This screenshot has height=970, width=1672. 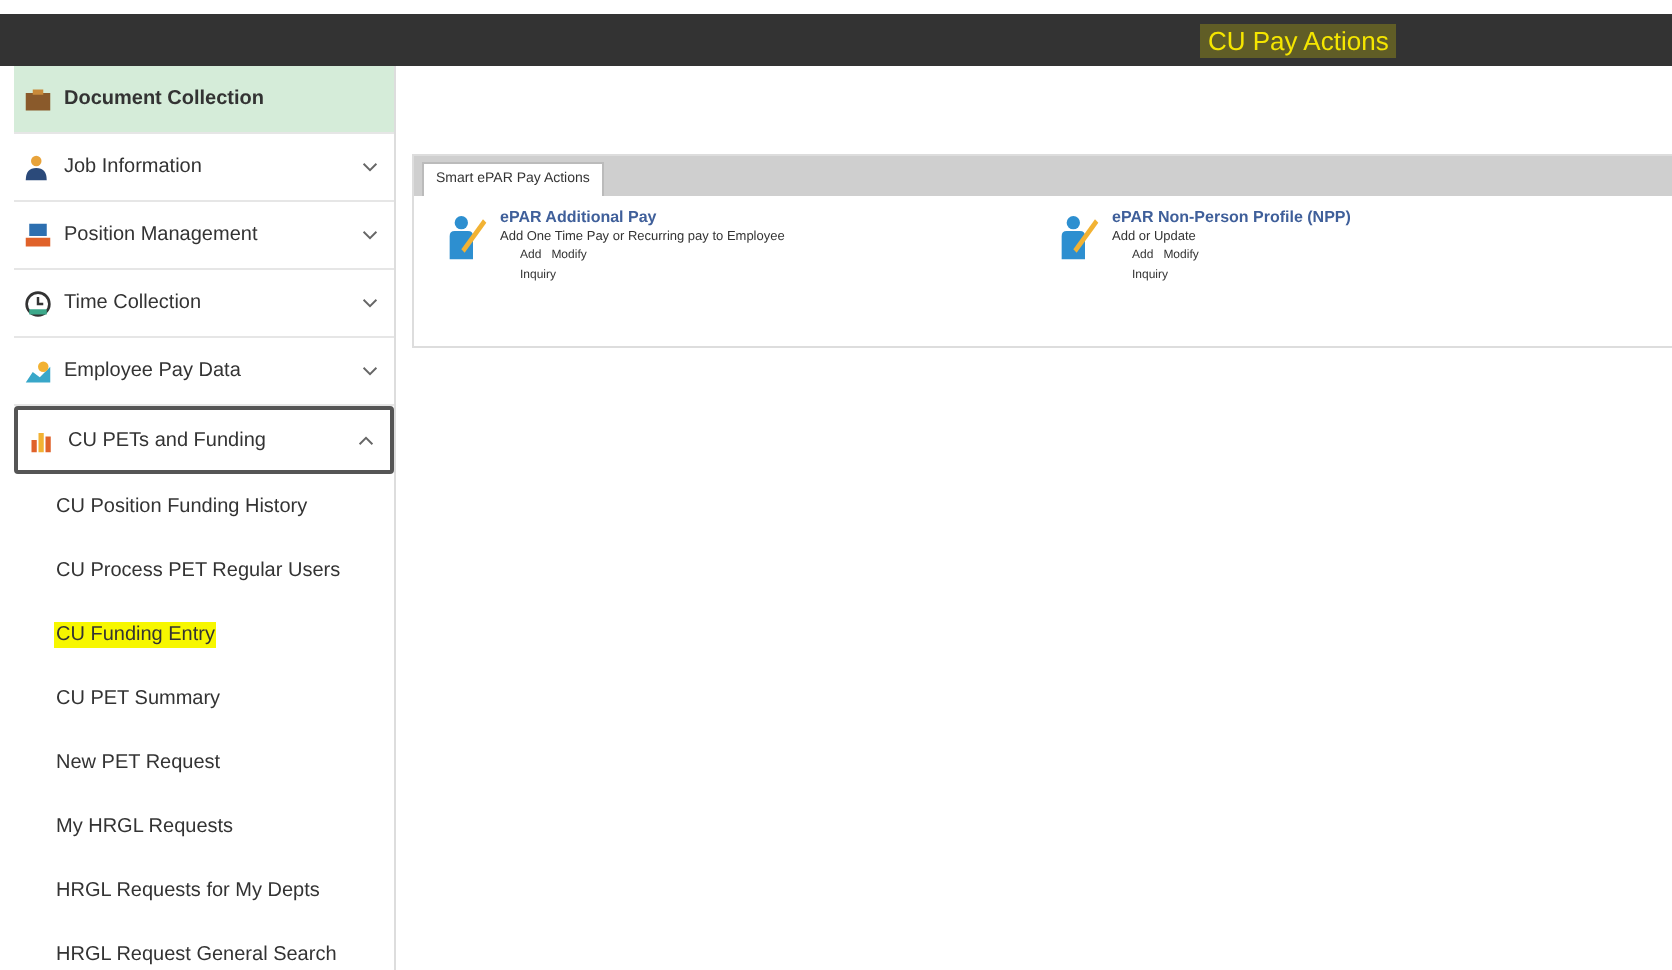 What do you see at coordinates (138, 698) in the screenshot?
I see `nav-link: CU PET Summary` at bounding box center [138, 698].